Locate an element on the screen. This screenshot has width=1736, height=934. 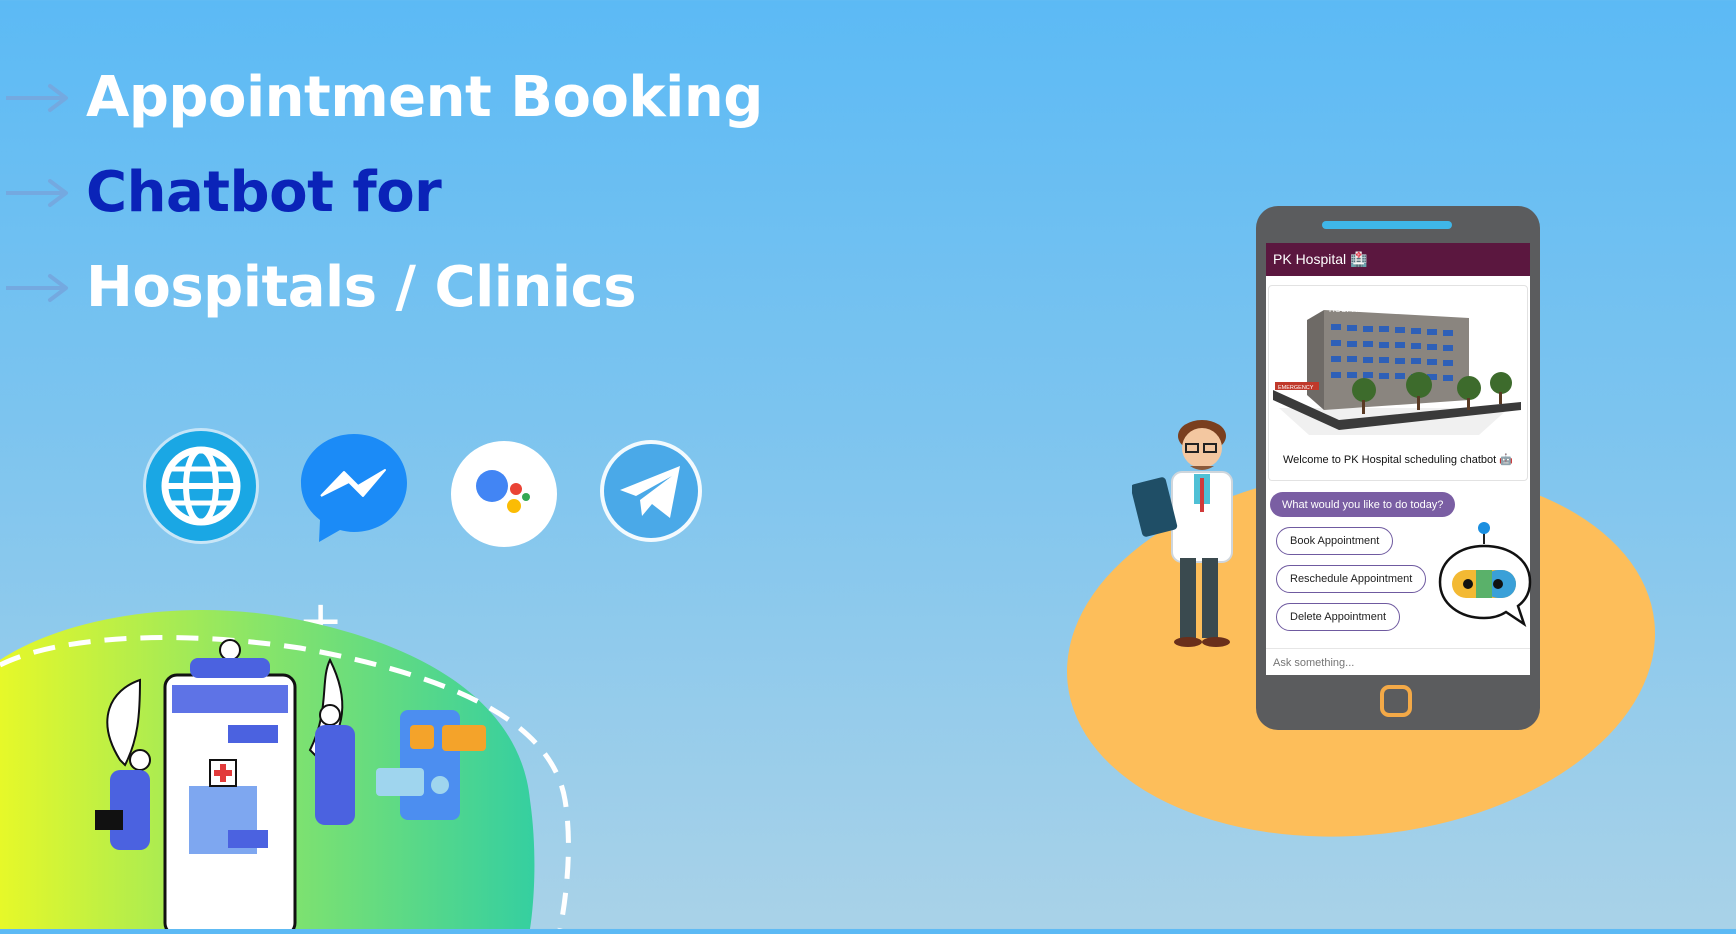
globe-icon is located at coordinates (201, 486).